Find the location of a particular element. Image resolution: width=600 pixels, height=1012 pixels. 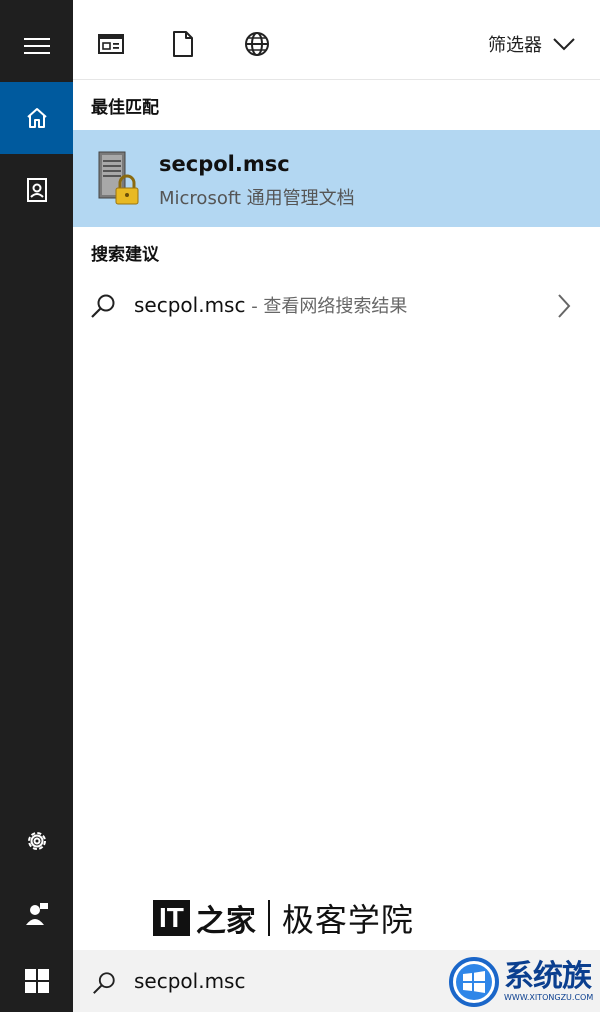

watermark-zhi-label: 之家 is located at coordinates (225, 921).